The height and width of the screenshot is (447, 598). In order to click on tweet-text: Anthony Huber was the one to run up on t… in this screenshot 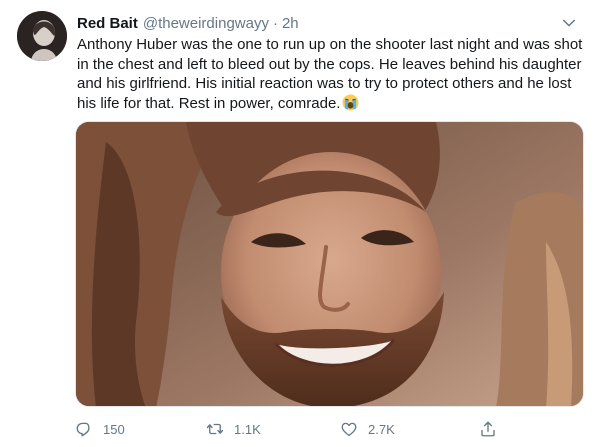, I will do `click(332, 74)`.